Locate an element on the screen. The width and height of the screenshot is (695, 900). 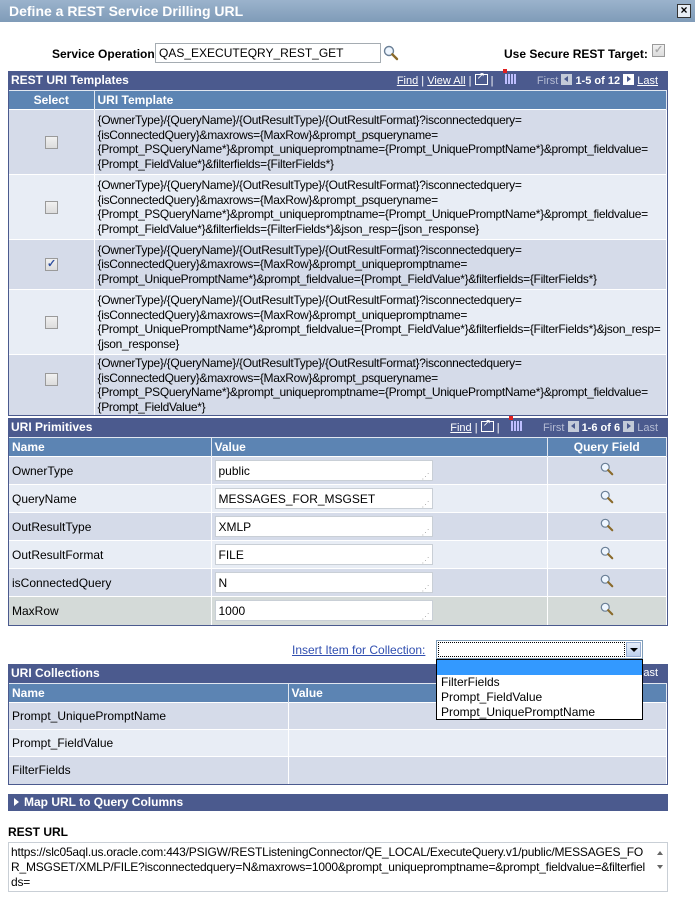
table-row: isConnectedQuery N is located at coordinates (338, 582).